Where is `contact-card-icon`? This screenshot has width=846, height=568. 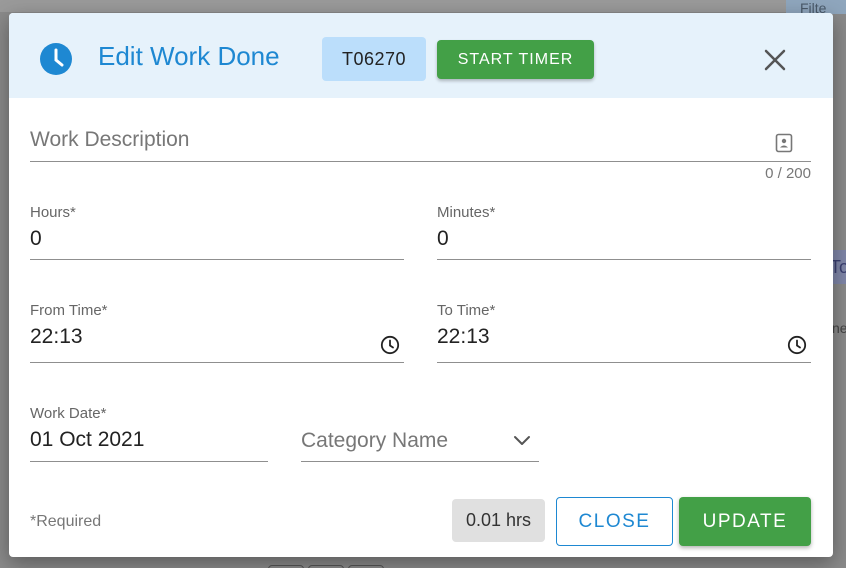
contact-card-icon is located at coordinates (784, 143).